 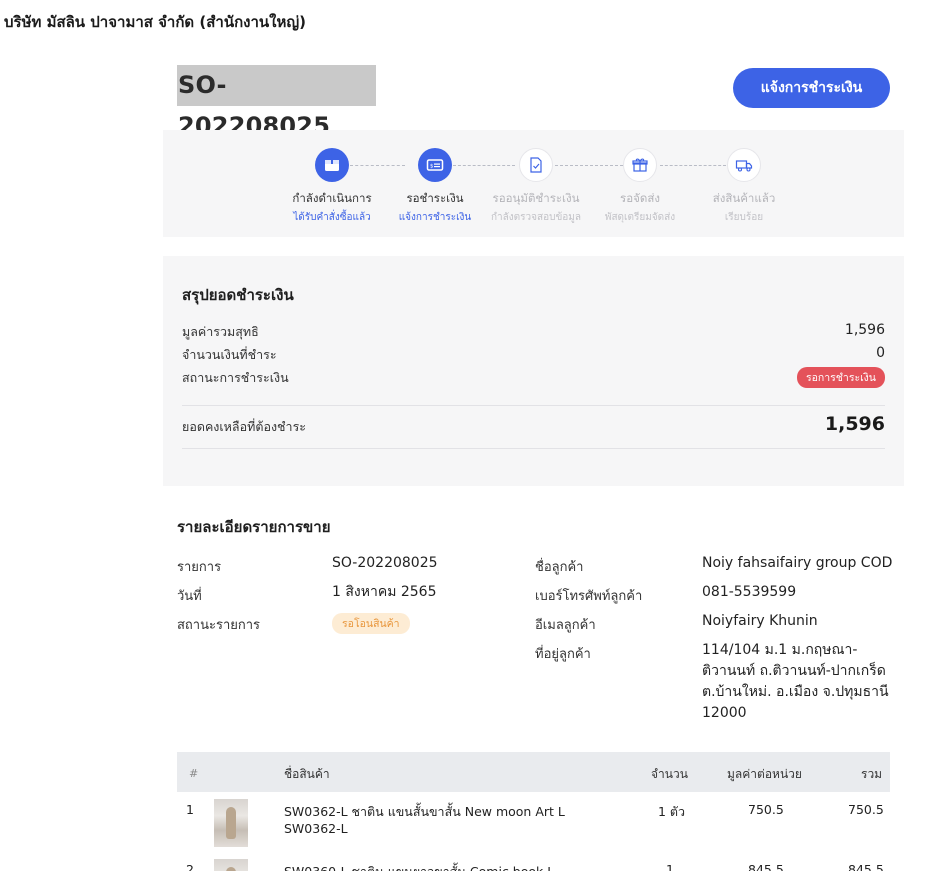 What do you see at coordinates (766, 809) in the screenshot?
I see `product-unit-price: 750.5` at bounding box center [766, 809].